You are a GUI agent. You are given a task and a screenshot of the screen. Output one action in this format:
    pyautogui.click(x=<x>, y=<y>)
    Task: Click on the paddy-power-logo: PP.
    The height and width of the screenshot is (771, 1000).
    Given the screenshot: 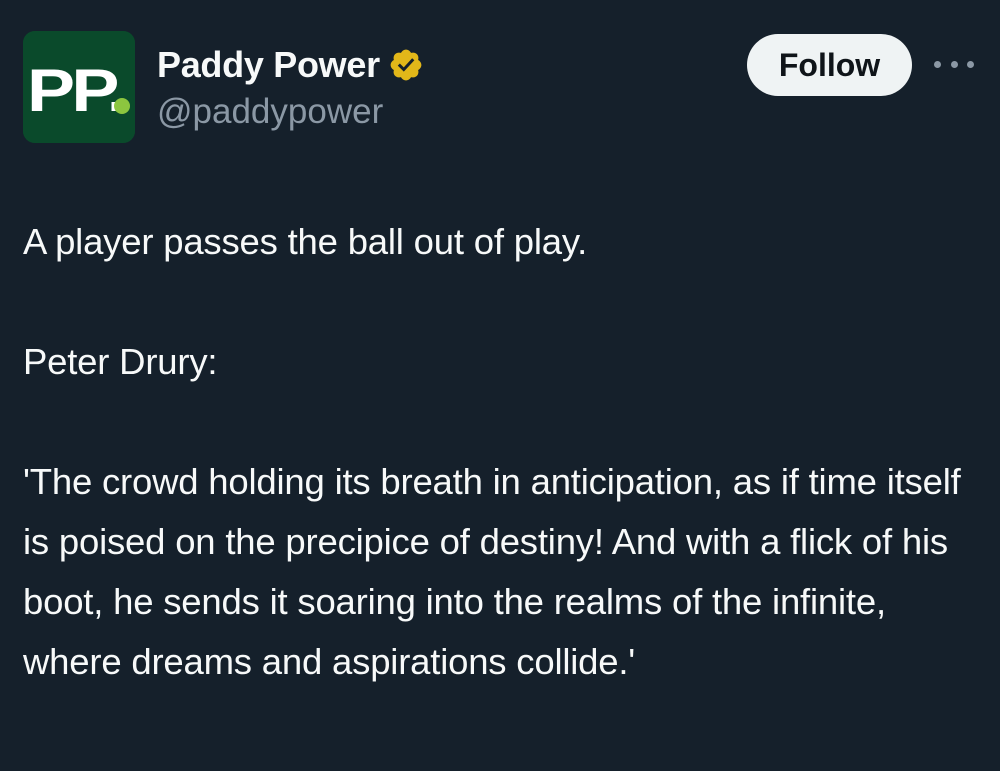 What is the action you would take?
    pyautogui.click(x=79, y=87)
    